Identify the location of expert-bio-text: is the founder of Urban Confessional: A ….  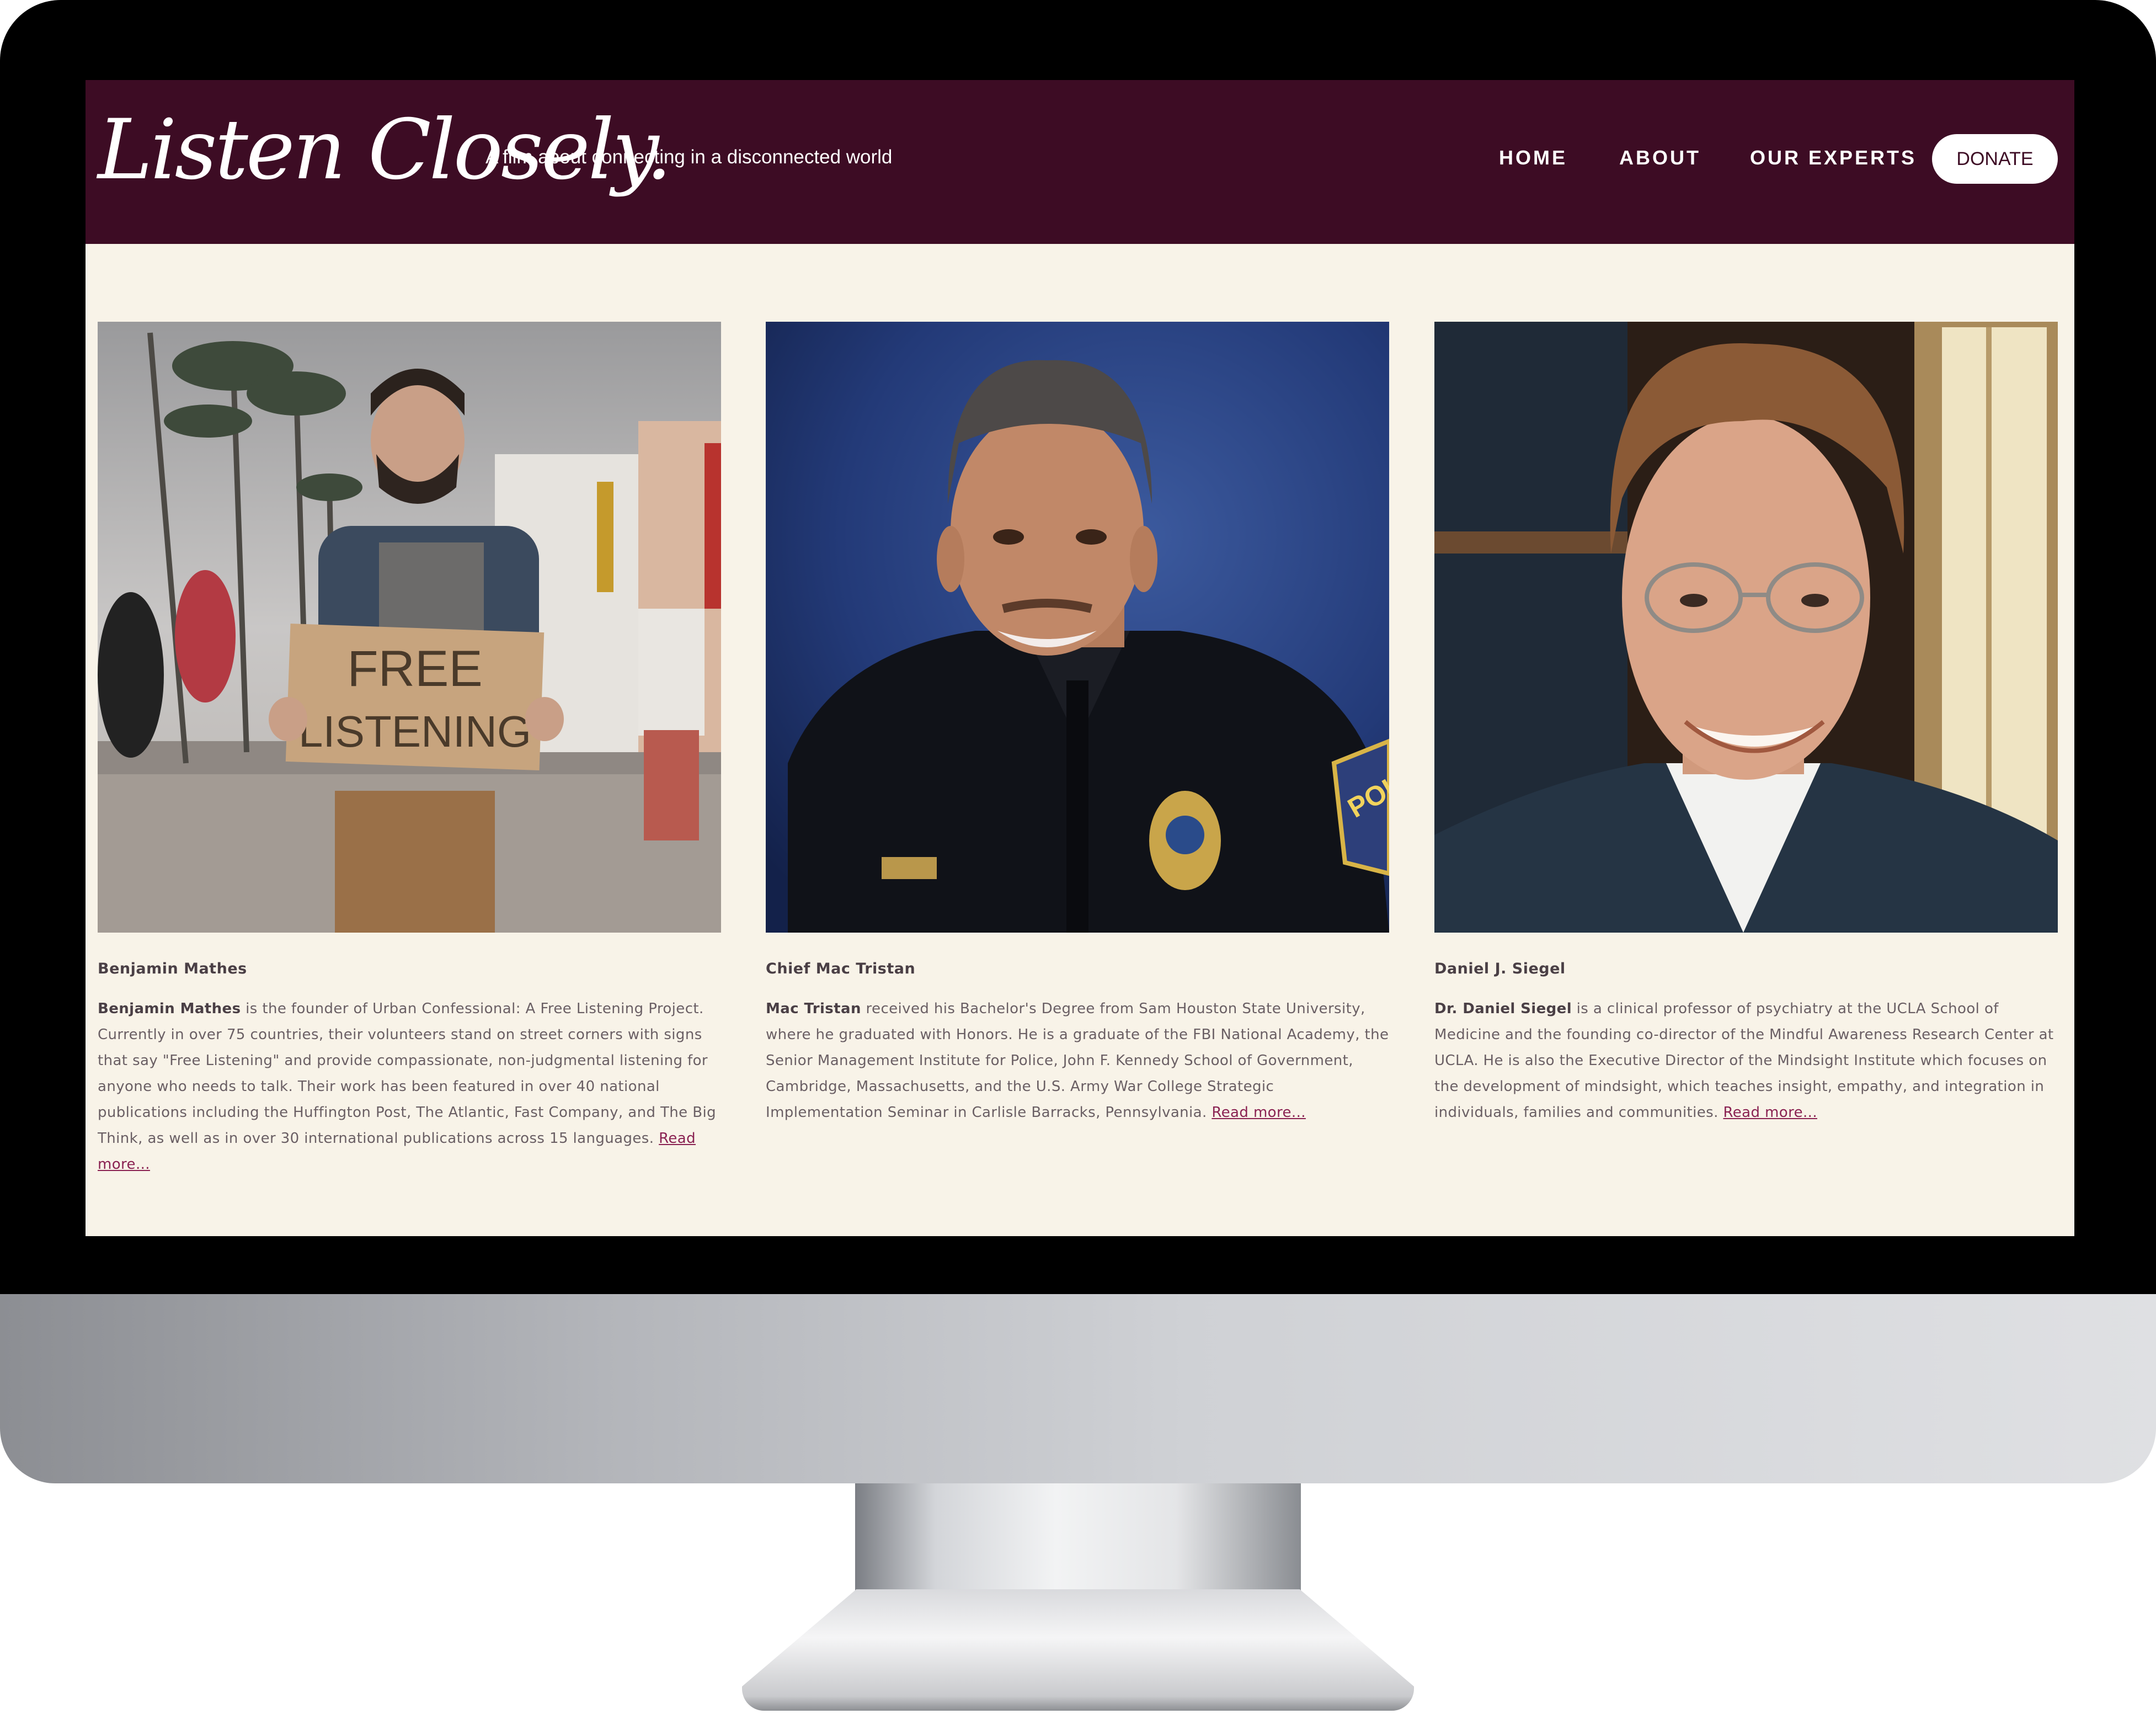
(407, 1074).